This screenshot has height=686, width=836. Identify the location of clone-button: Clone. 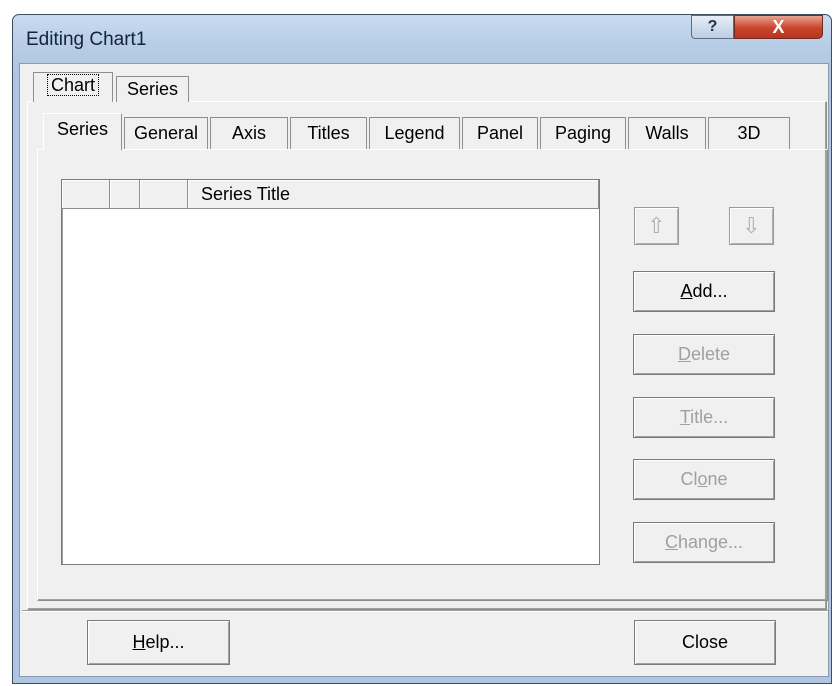
(704, 479).